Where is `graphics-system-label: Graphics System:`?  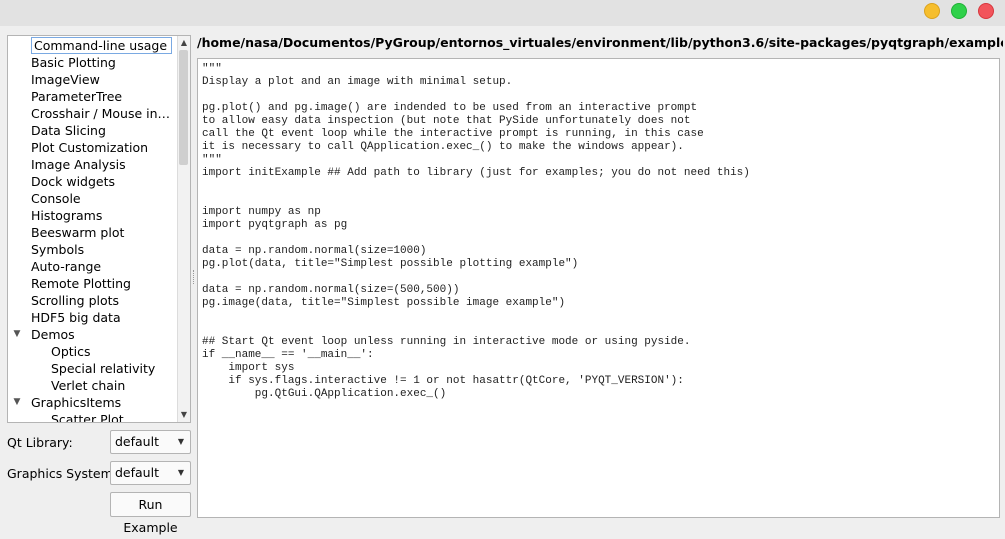
graphics-system-label: Graphics System: is located at coordinates (62, 473).